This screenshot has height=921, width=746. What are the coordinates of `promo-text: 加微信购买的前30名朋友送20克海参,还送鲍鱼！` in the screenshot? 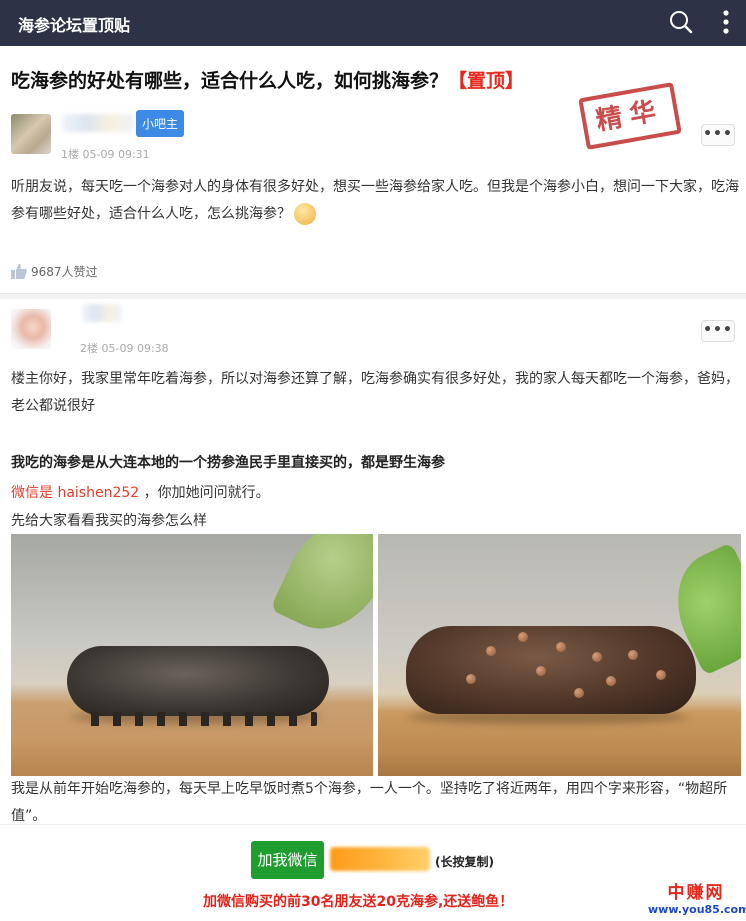 It's located at (358, 902).